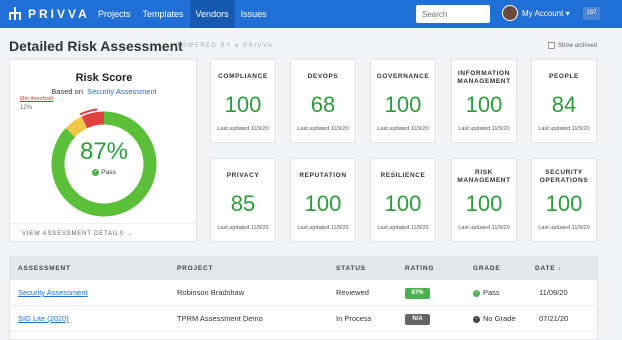 This screenshot has width=622, height=340. I want to click on category-card-resilience: RESILIENCE 100 Last updated 11/9/20, so click(403, 200).